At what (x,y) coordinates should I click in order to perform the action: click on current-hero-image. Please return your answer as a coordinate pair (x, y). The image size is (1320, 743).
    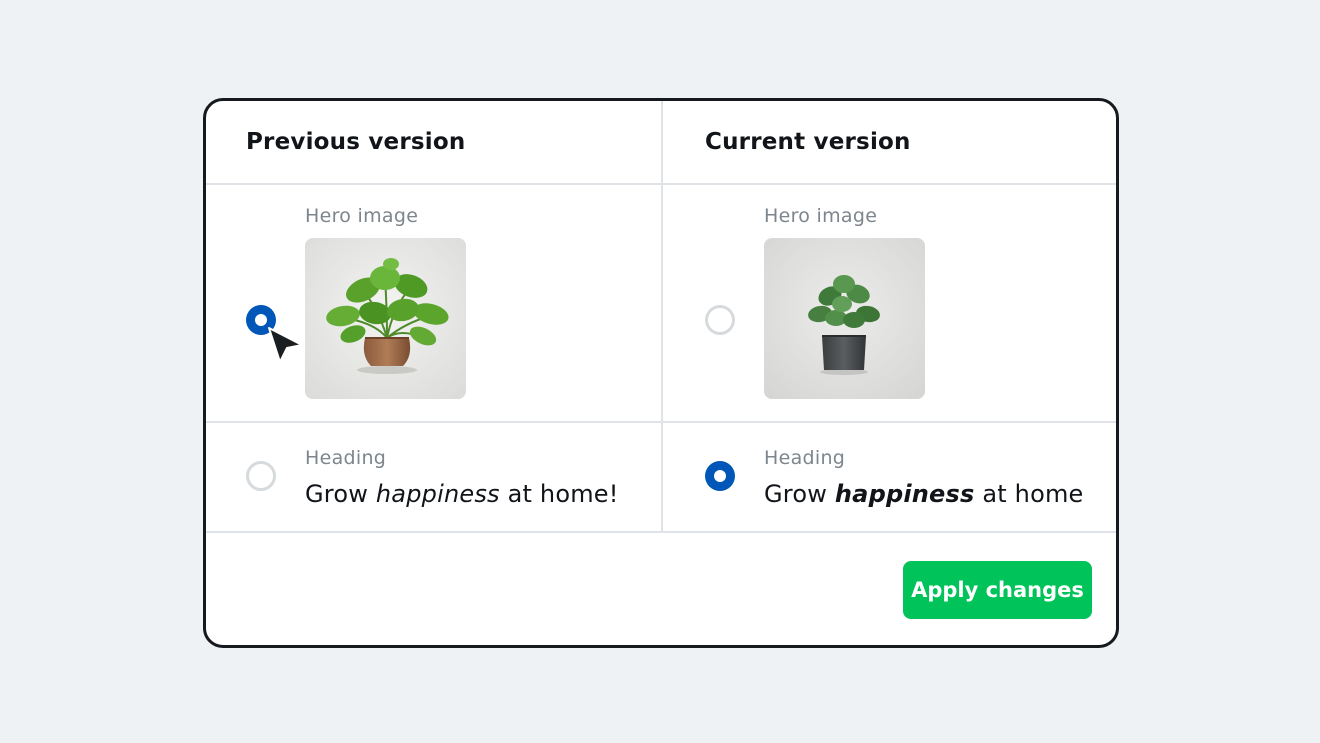
    Looking at the image, I should click on (844, 318).